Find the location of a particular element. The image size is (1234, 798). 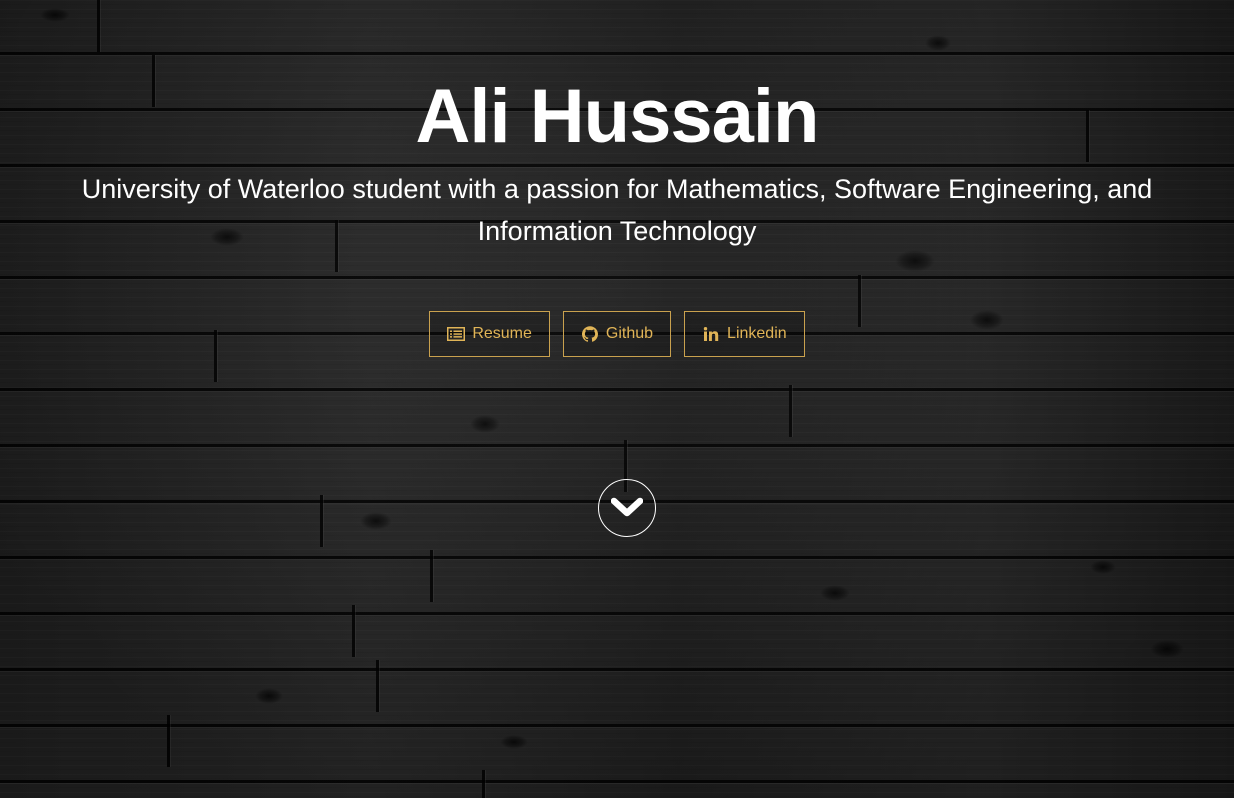

linkedin-icon is located at coordinates (711, 334).